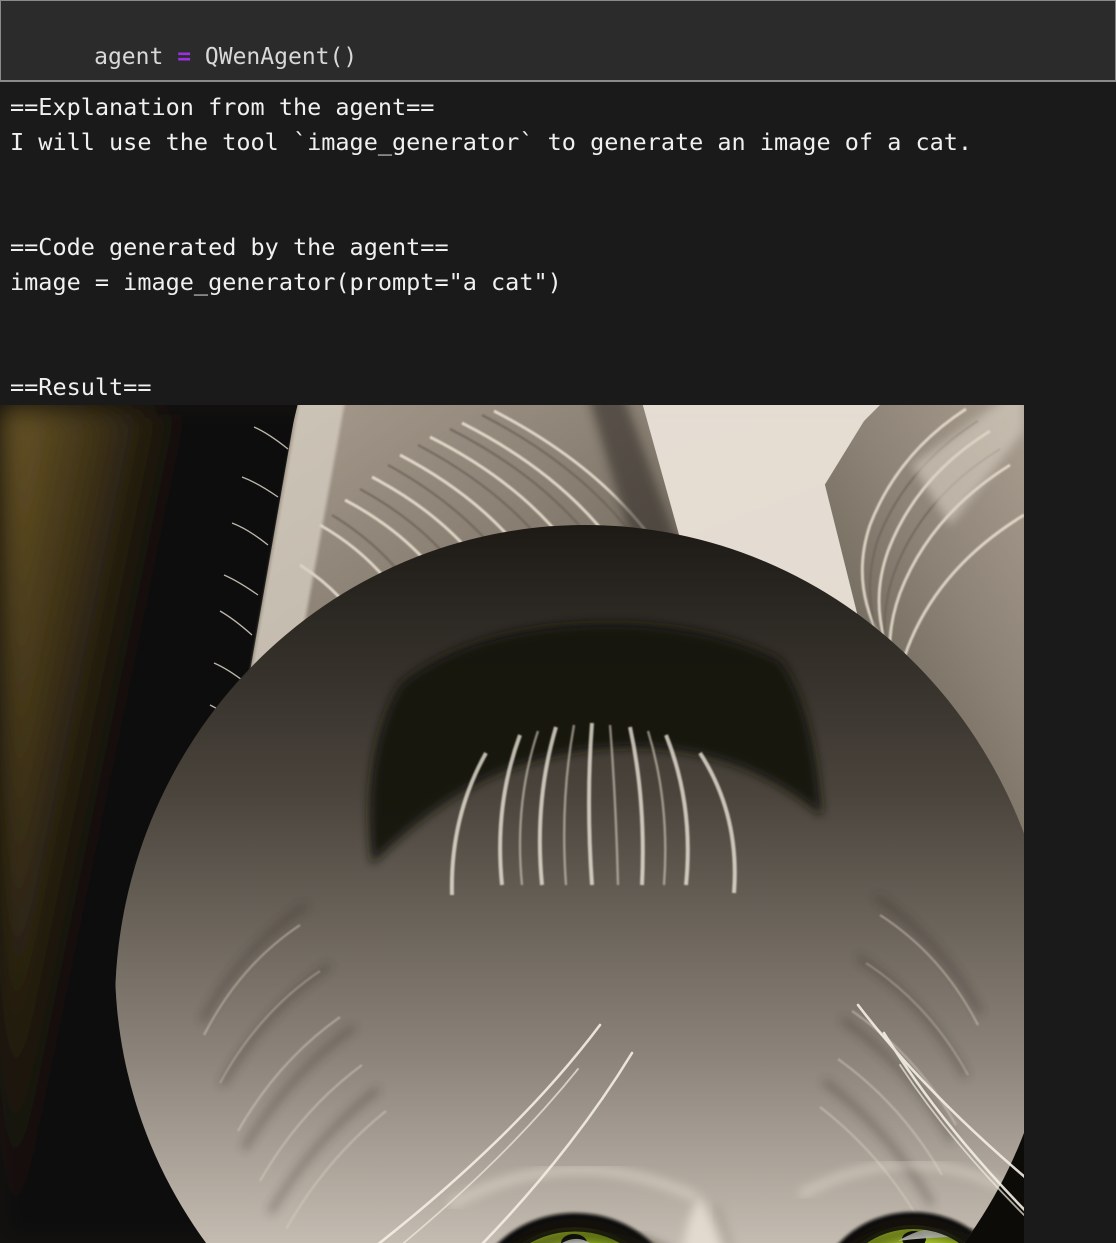 The width and height of the screenshot is (1116, 1243). I want to click on code-token: =, so click(184, 57).